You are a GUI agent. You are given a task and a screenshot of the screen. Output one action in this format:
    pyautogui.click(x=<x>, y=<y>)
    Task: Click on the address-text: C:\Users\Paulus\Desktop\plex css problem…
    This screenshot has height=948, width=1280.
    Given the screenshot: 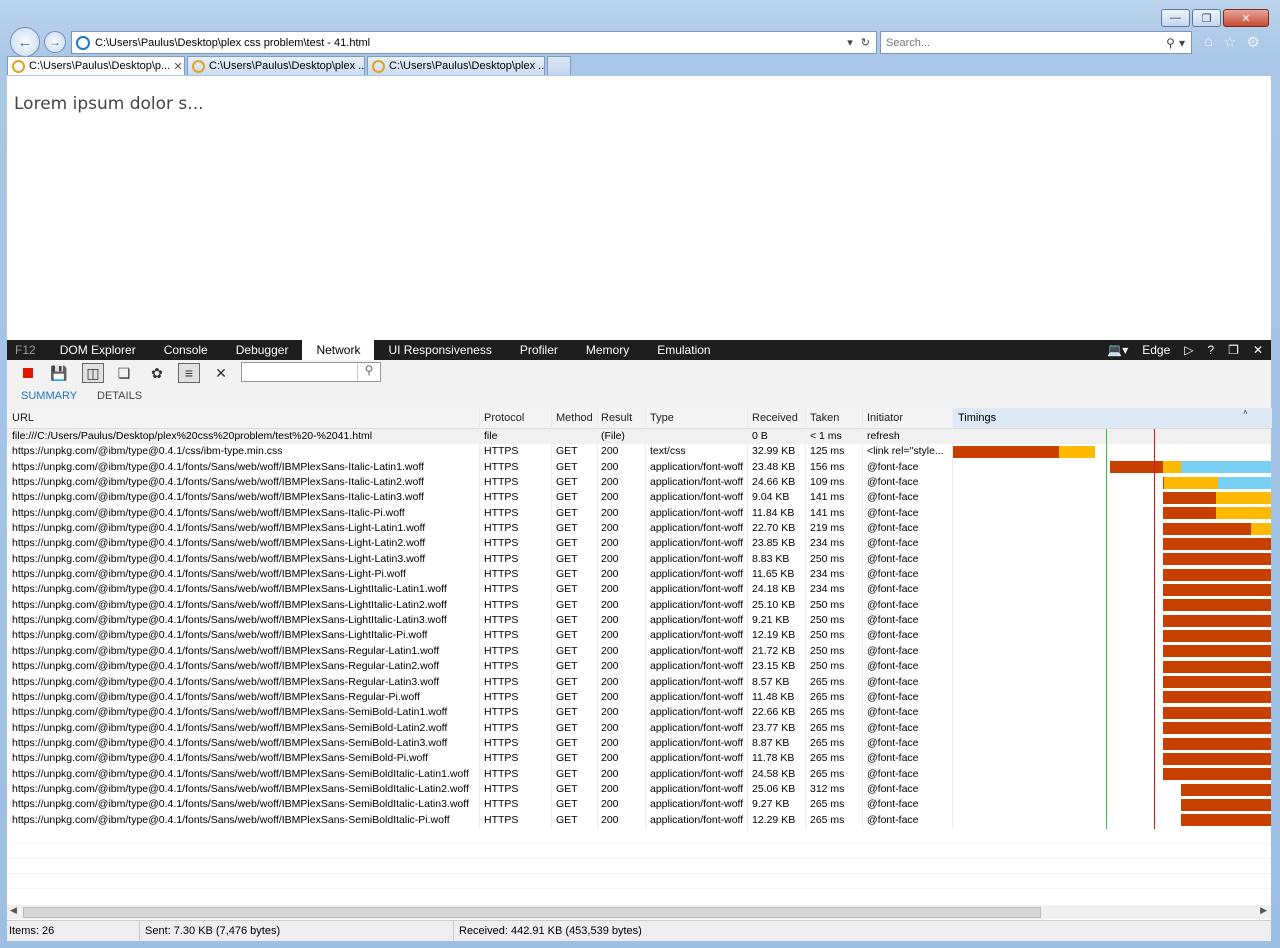 What is the action you would take?
    pyautogui.click(x=471, y=43)
    